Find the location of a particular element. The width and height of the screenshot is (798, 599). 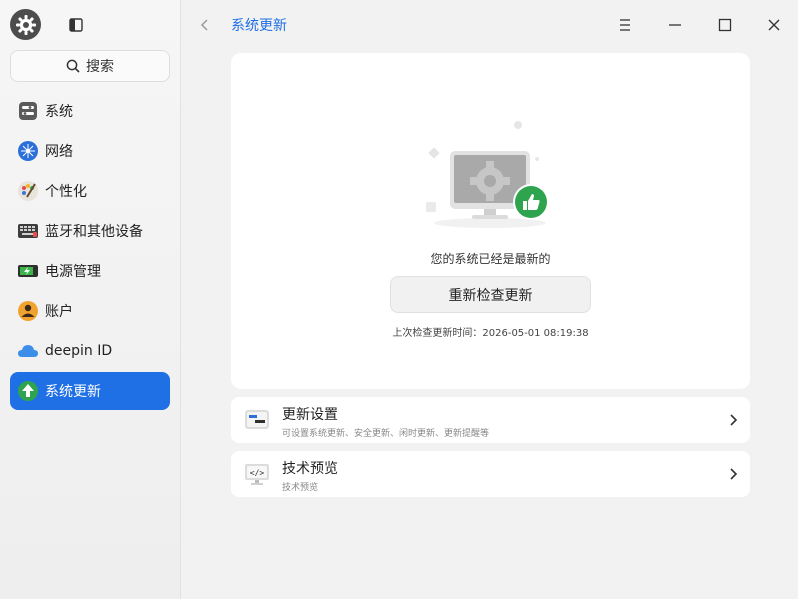

search-input: 搜索 is located at coordinates (90, 66).